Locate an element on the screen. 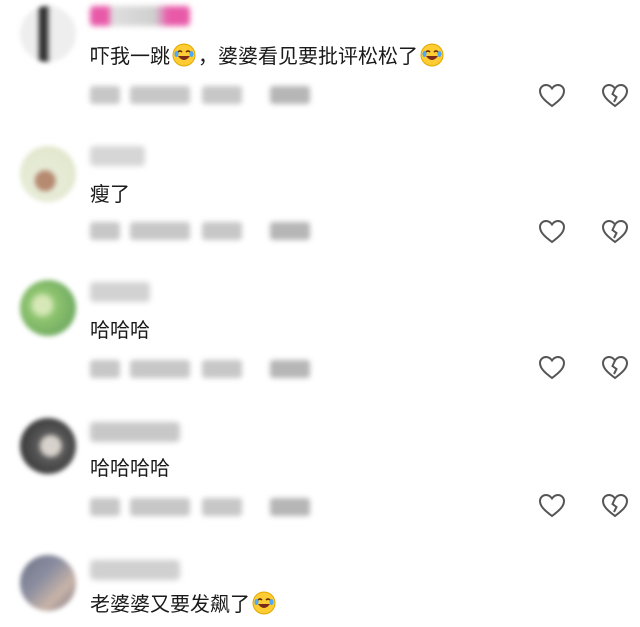 The image size is (640, 627). comment-text: 吓我一跳 ，婆婆看见要批评松松了 is located at coordinates (268, 56).